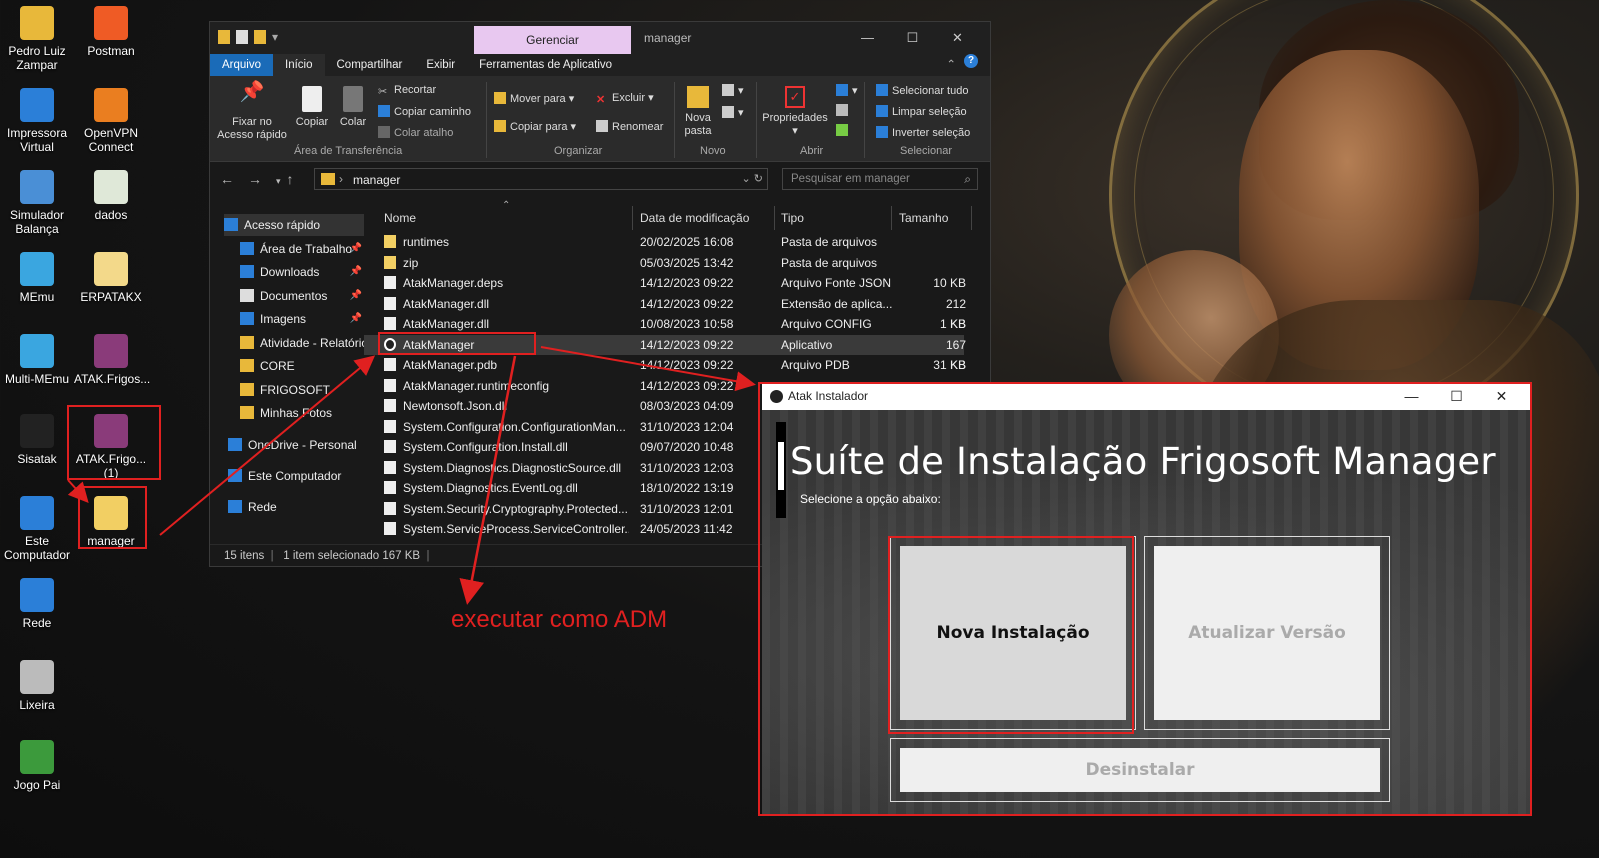 The image size is (1599, 858). I want to click on file-name: System.Configuration.Install.dll, so click(485, 447).